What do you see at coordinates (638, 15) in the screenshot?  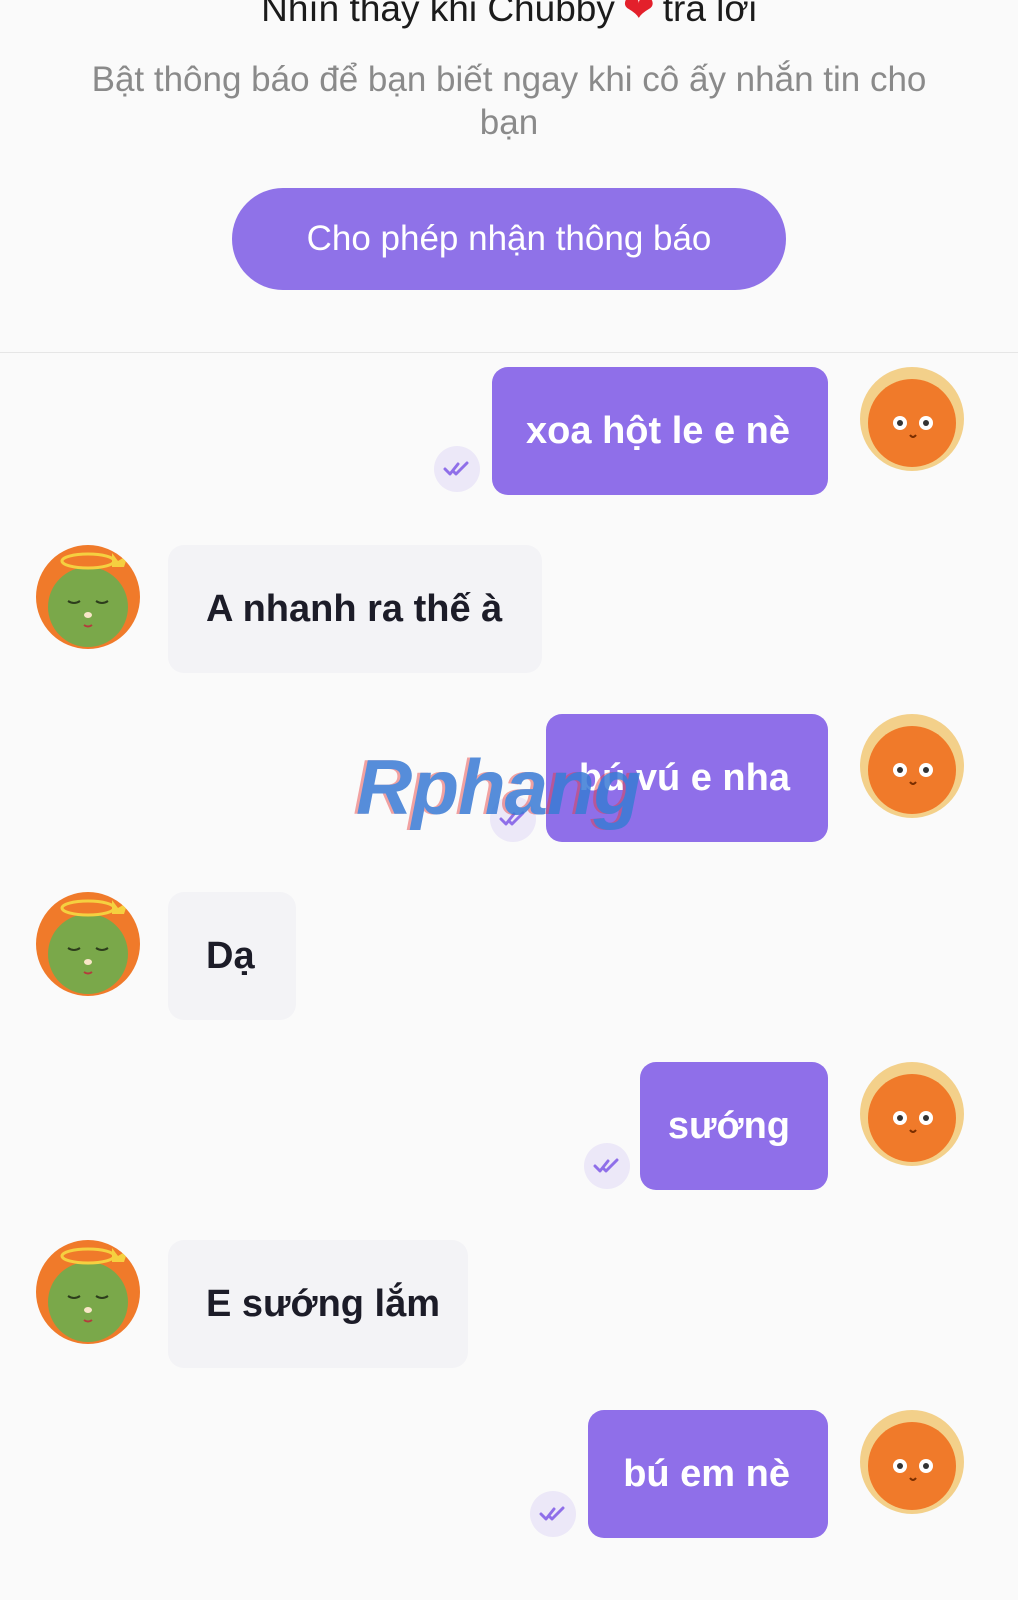 I see `heart-icon: ❤` at bounding box center [638, 15].